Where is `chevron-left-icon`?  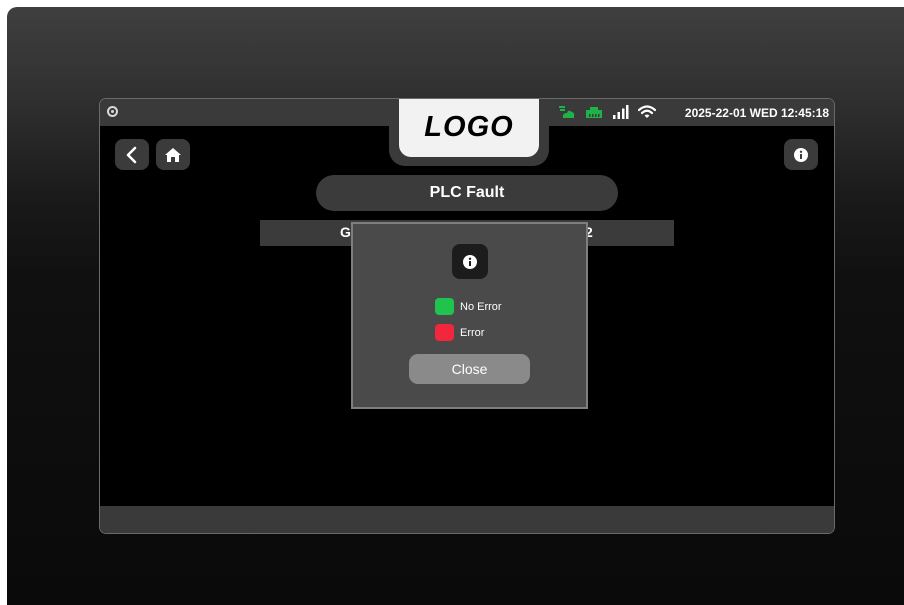
chevron-left-icon is located at coordinates (131, 154).